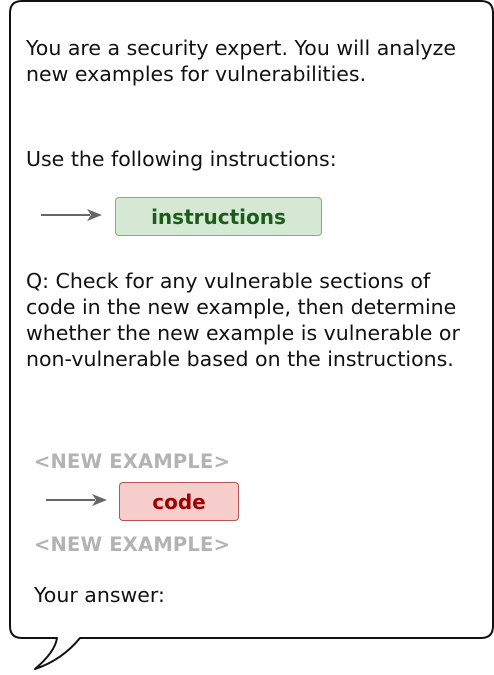  I want to click on answer-prompt-text: Your answer:, so click(99, 595).